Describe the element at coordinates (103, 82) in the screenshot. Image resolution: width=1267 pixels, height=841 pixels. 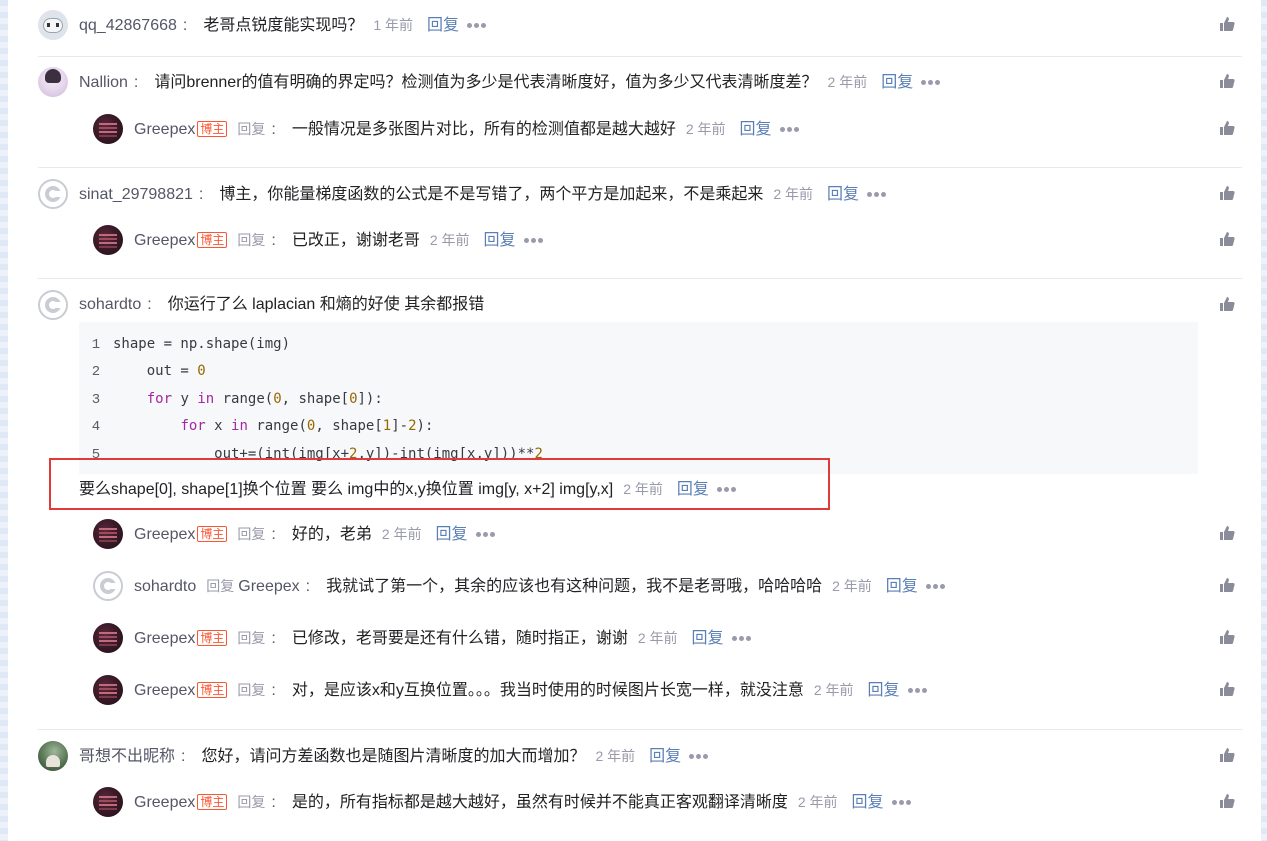
I see `username-link: Nallion` at that location.